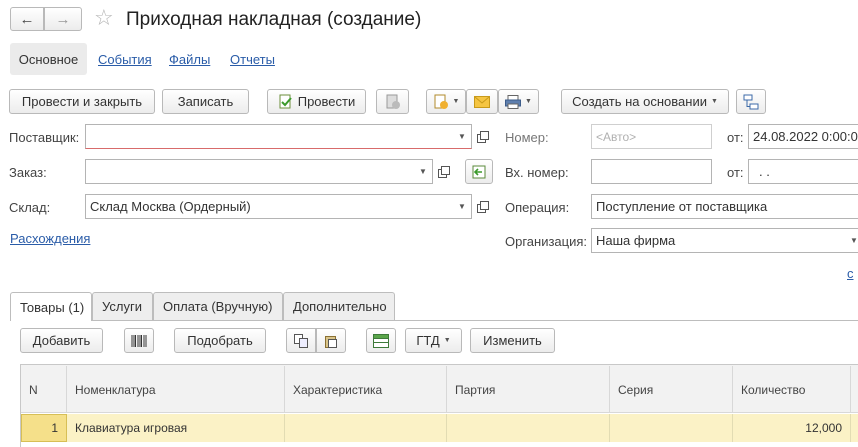  What do you see at coordinates (792, 428) in the screenshot?
I see `row-quantity-cell: 12,000` at bounding box center [792, 428].